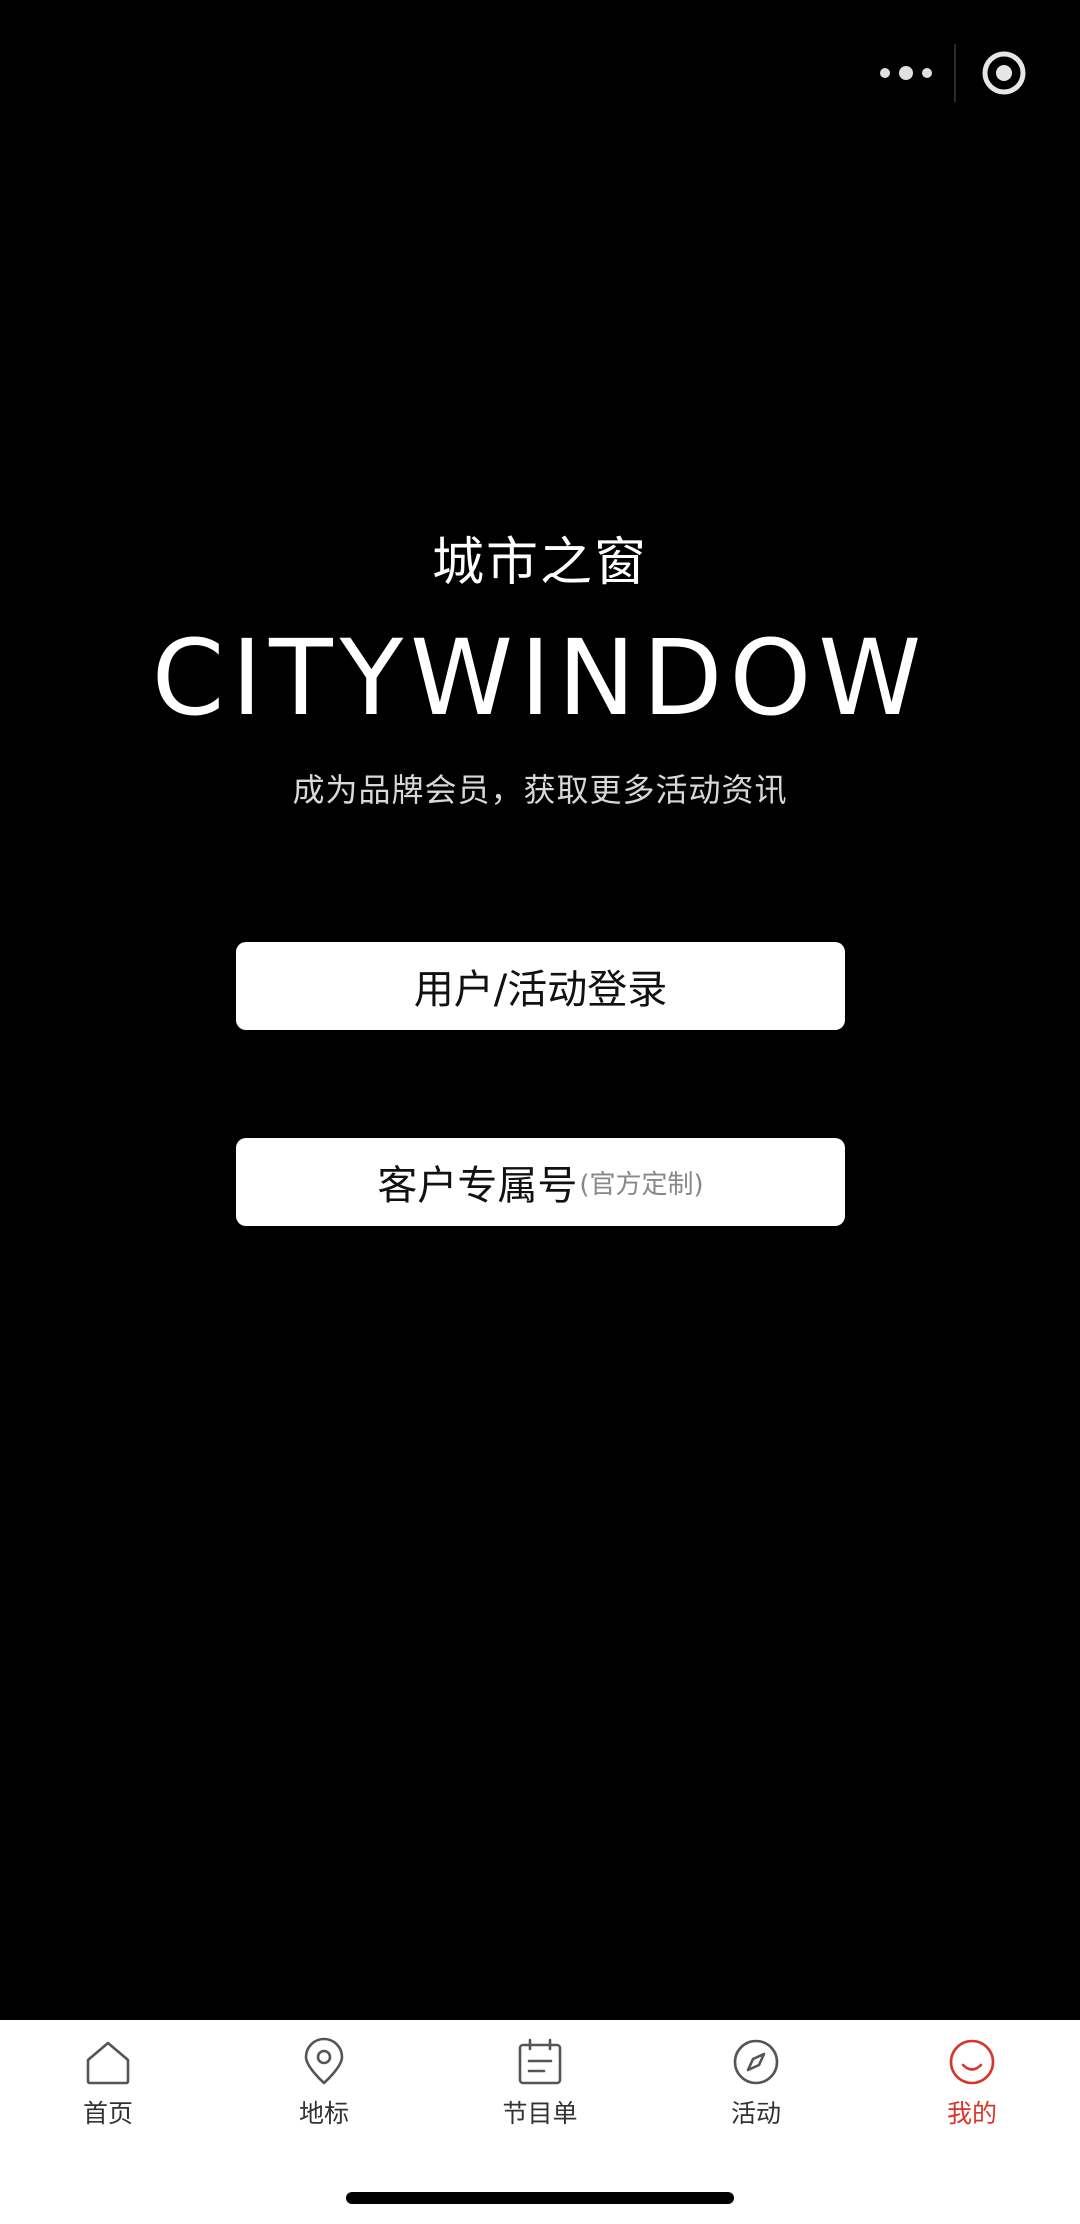  What do you see at coordinates (955, 73) in the screenshot?
I see `miniprogram-capsule` at bounding box center [955, 73].